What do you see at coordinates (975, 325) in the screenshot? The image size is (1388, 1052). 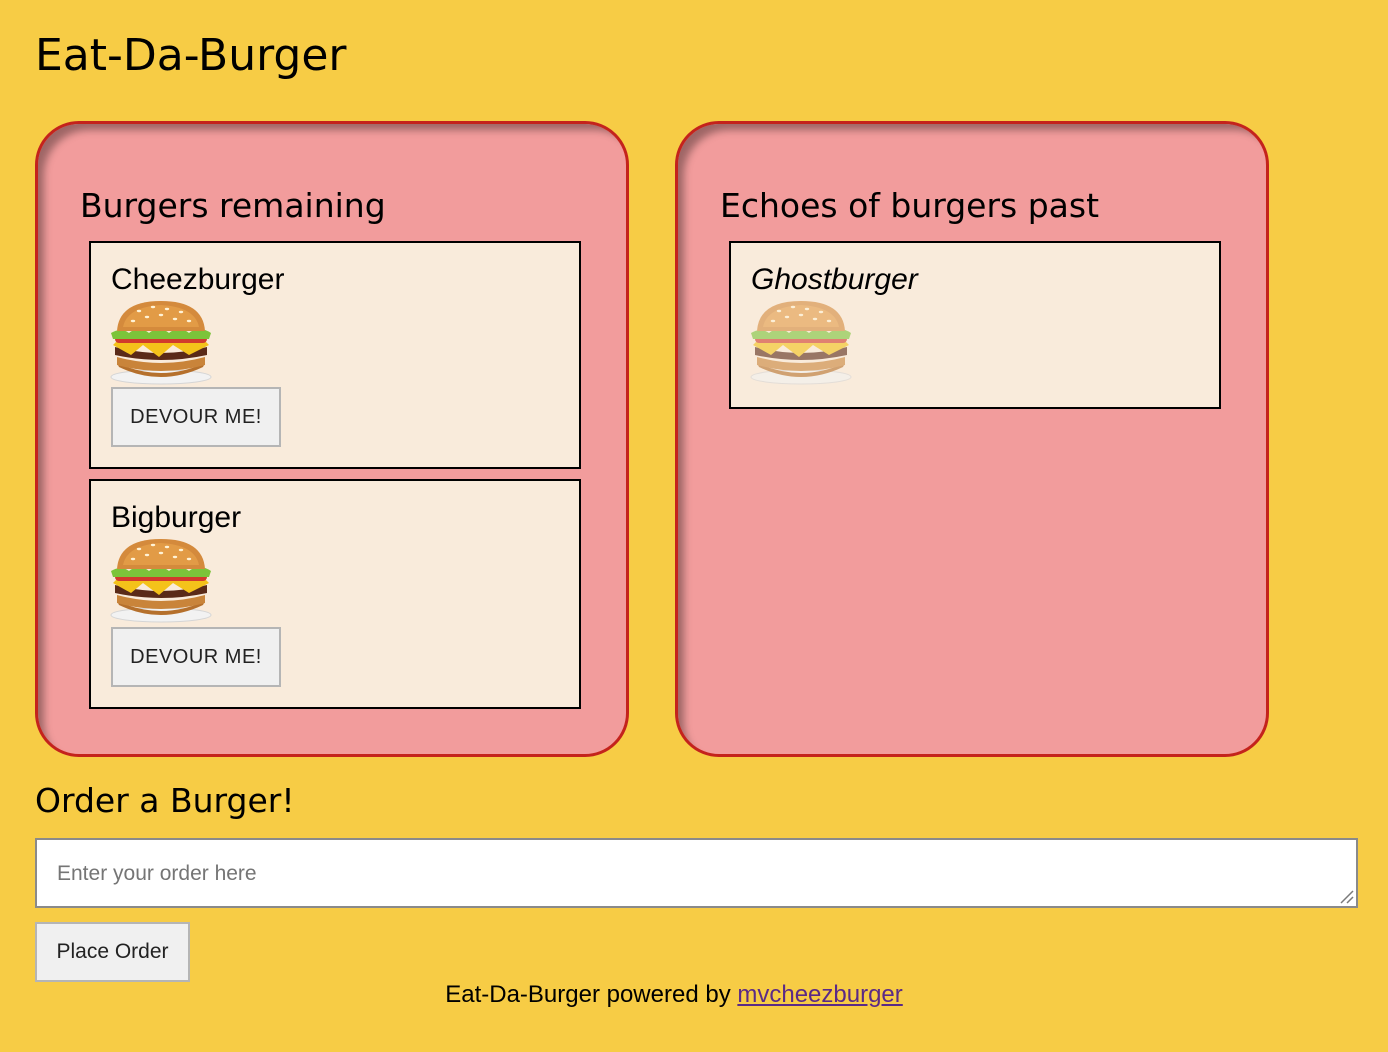 I see `burger-card-ghostburger: Ghostburger` at bounding box center [975, 325].